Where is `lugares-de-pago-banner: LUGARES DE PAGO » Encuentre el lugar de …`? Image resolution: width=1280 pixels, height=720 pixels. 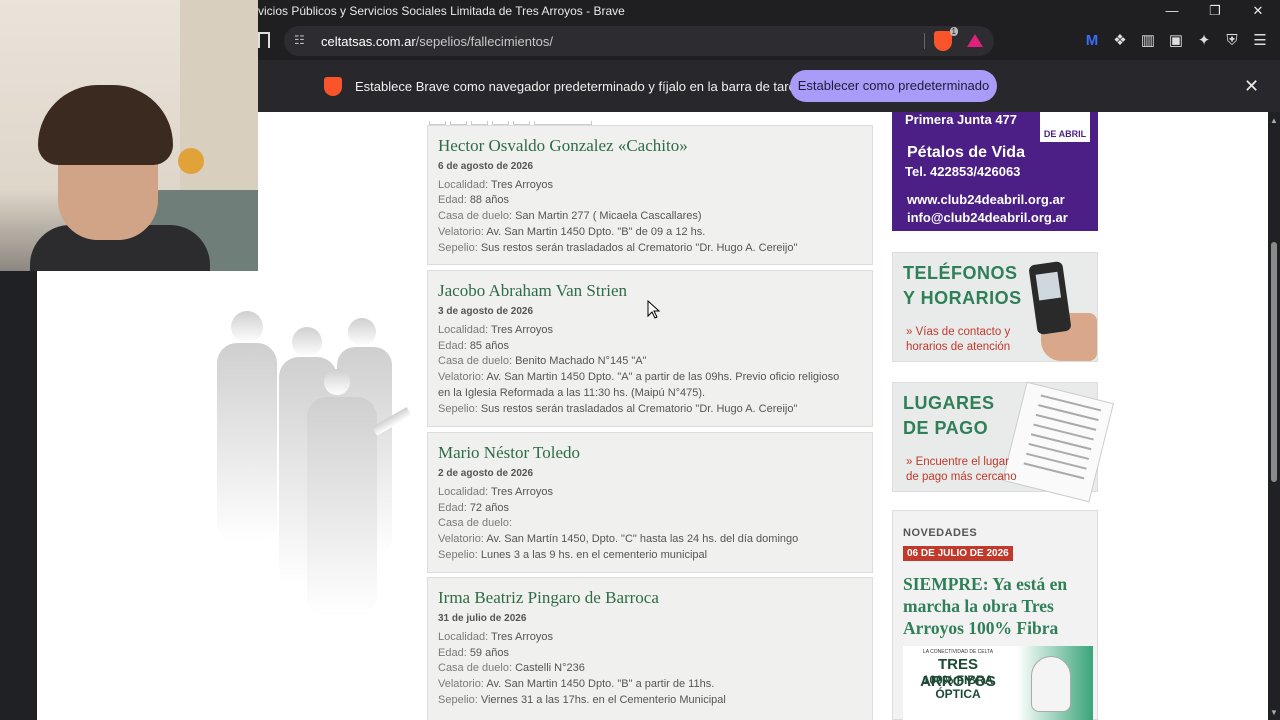 lugares-de-pago-banner: LUGARES DE PAGO » Encuentre el lugar de … is located at coordinates (1003, 442).